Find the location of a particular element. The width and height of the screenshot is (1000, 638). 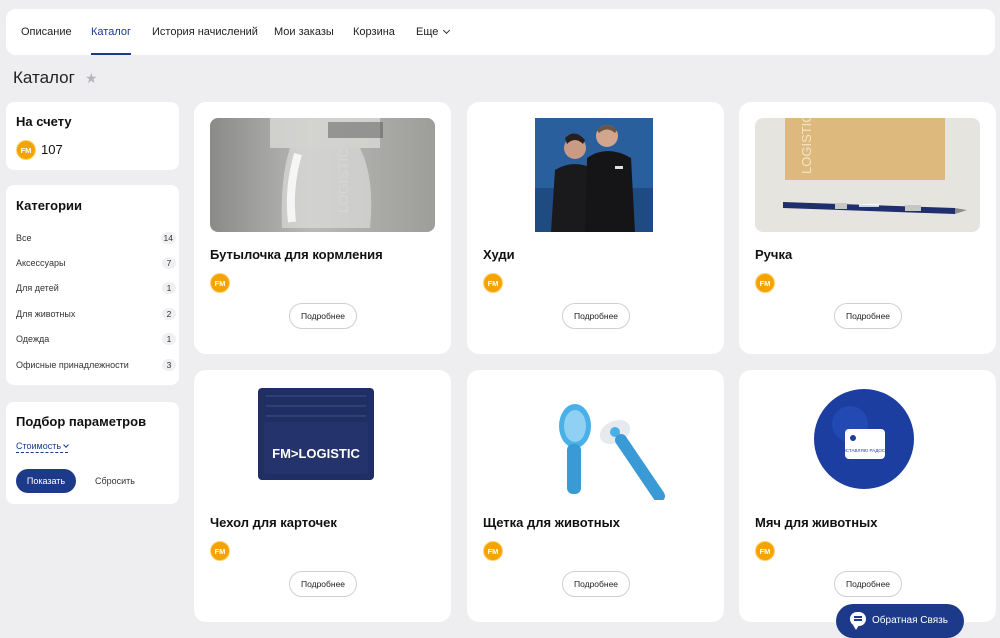

tab-description: Описание is located at coordinates (46, 32).